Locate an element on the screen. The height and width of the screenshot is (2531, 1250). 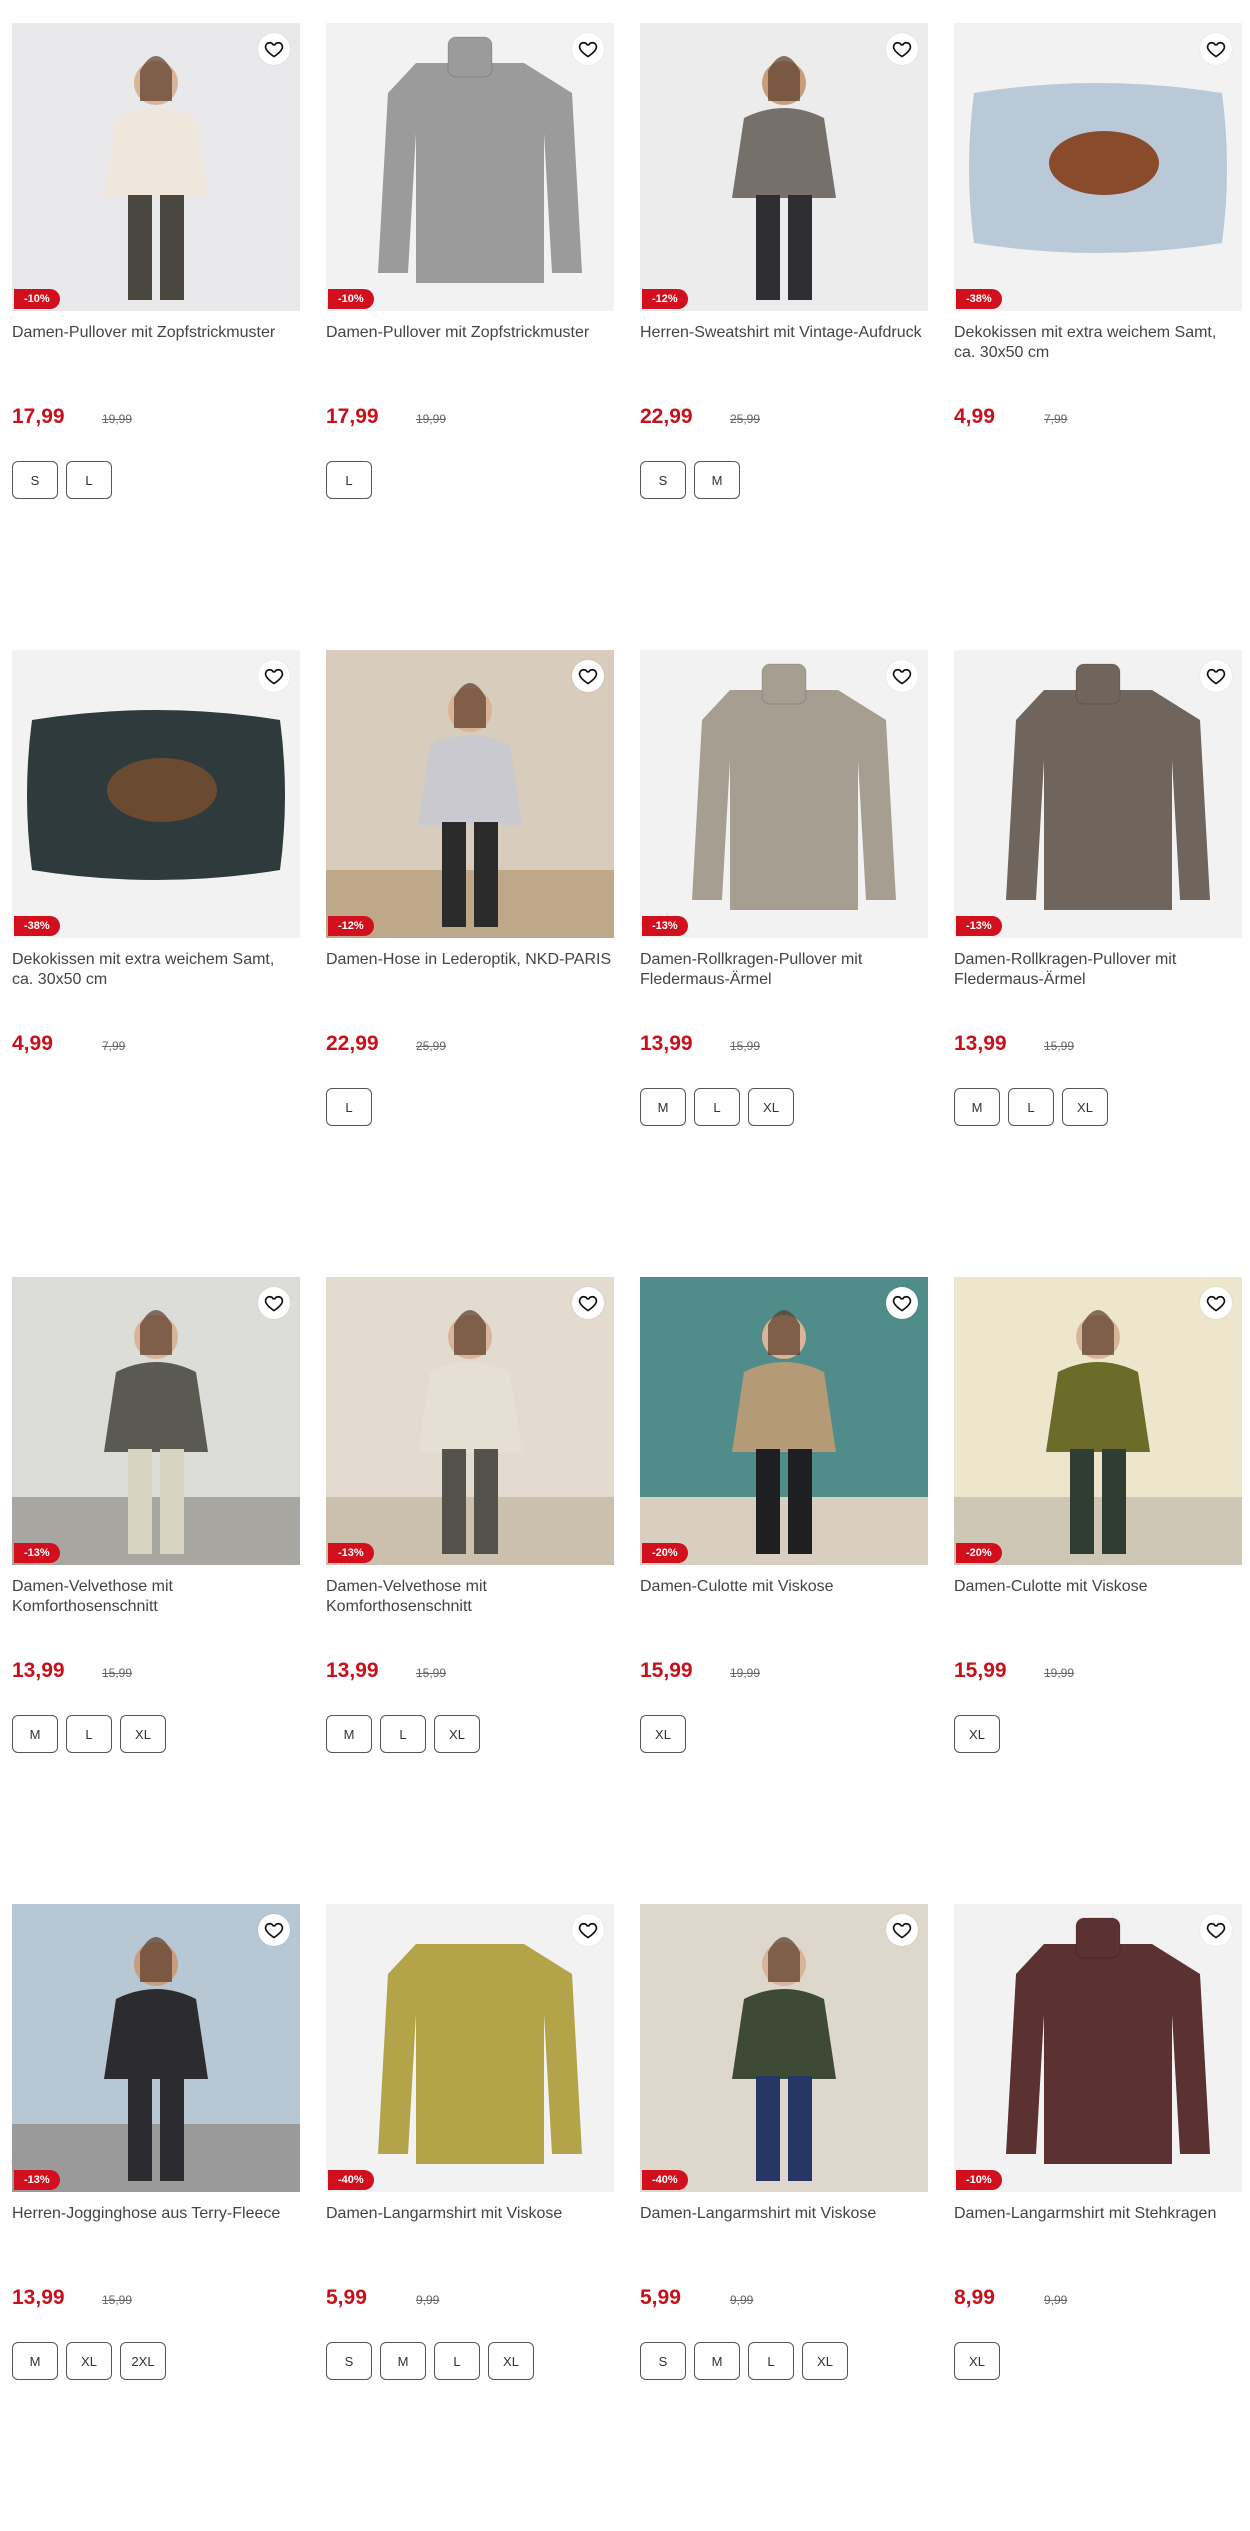
product-title: Herren-Sweatshirt mit Vintage-Aufdruck is located at coordinates (784, 343).